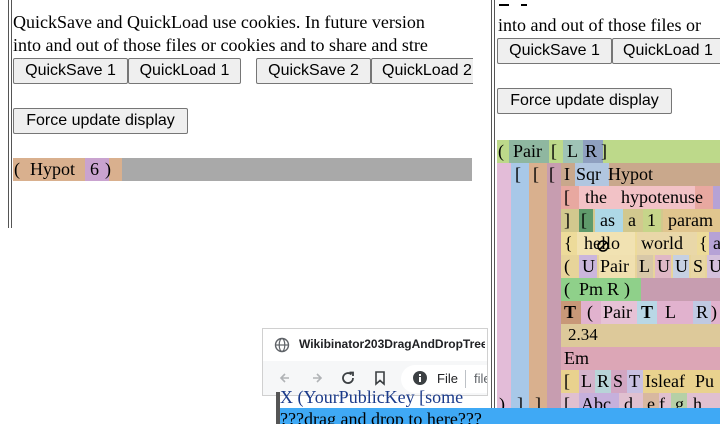  I want to click on r2-b3: [, so click(552, 174).